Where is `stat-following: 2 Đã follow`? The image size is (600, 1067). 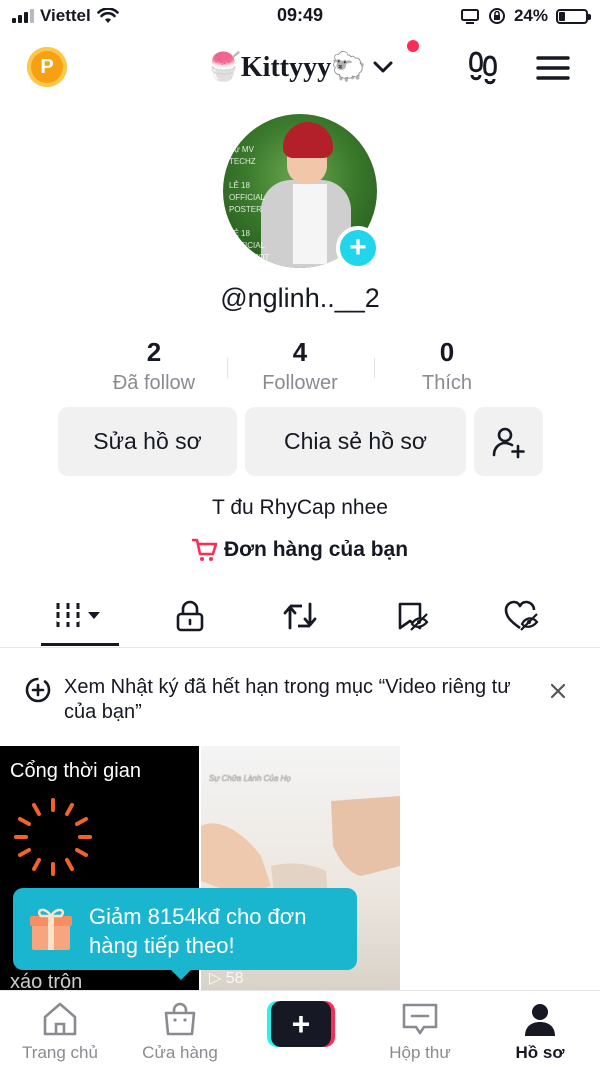
stat-following: 2 Đã follow is located at coordinates (154, 366).